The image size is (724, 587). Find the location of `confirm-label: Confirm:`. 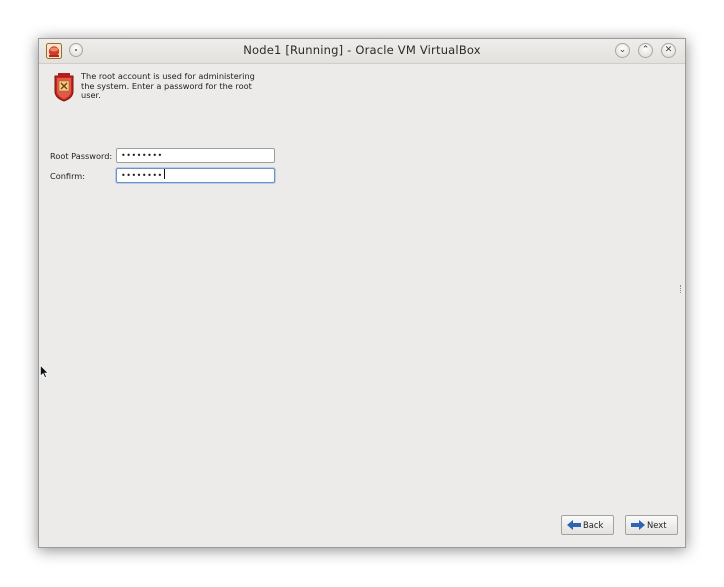

confirm-label: Confirm: is located at coordinates (68, 176).